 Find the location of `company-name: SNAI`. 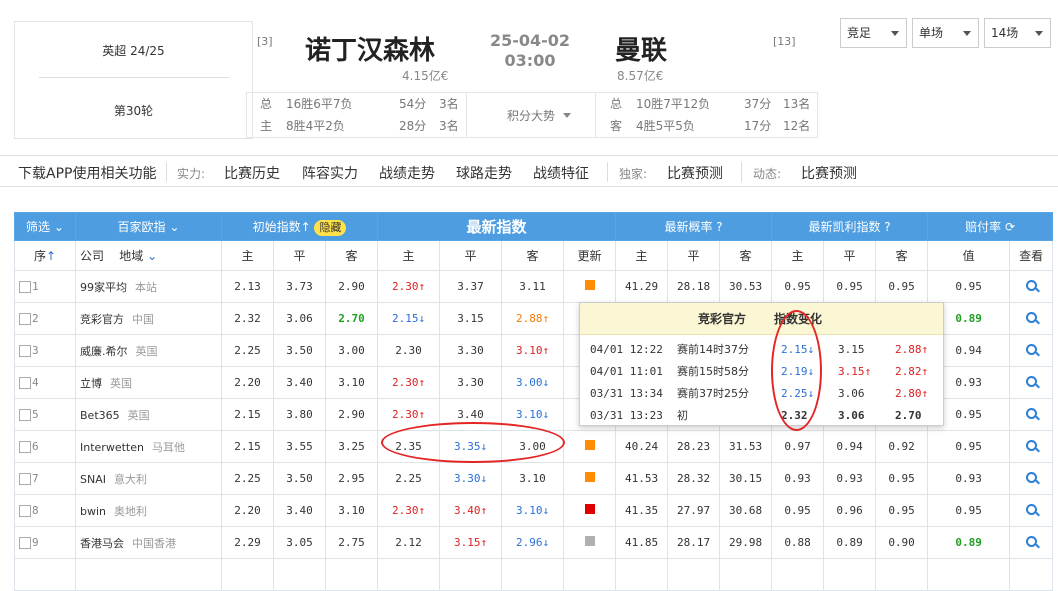

company-name: SNAI is located at coordinates (93, 479).